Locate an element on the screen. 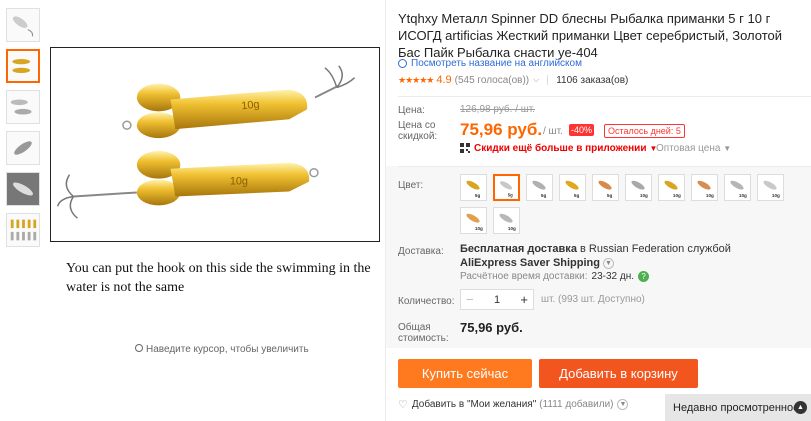 Image resolution: width=811 pixels, height=421 pixels. wholesale-text: Оптовая цена is located at coordinates (688, 148).